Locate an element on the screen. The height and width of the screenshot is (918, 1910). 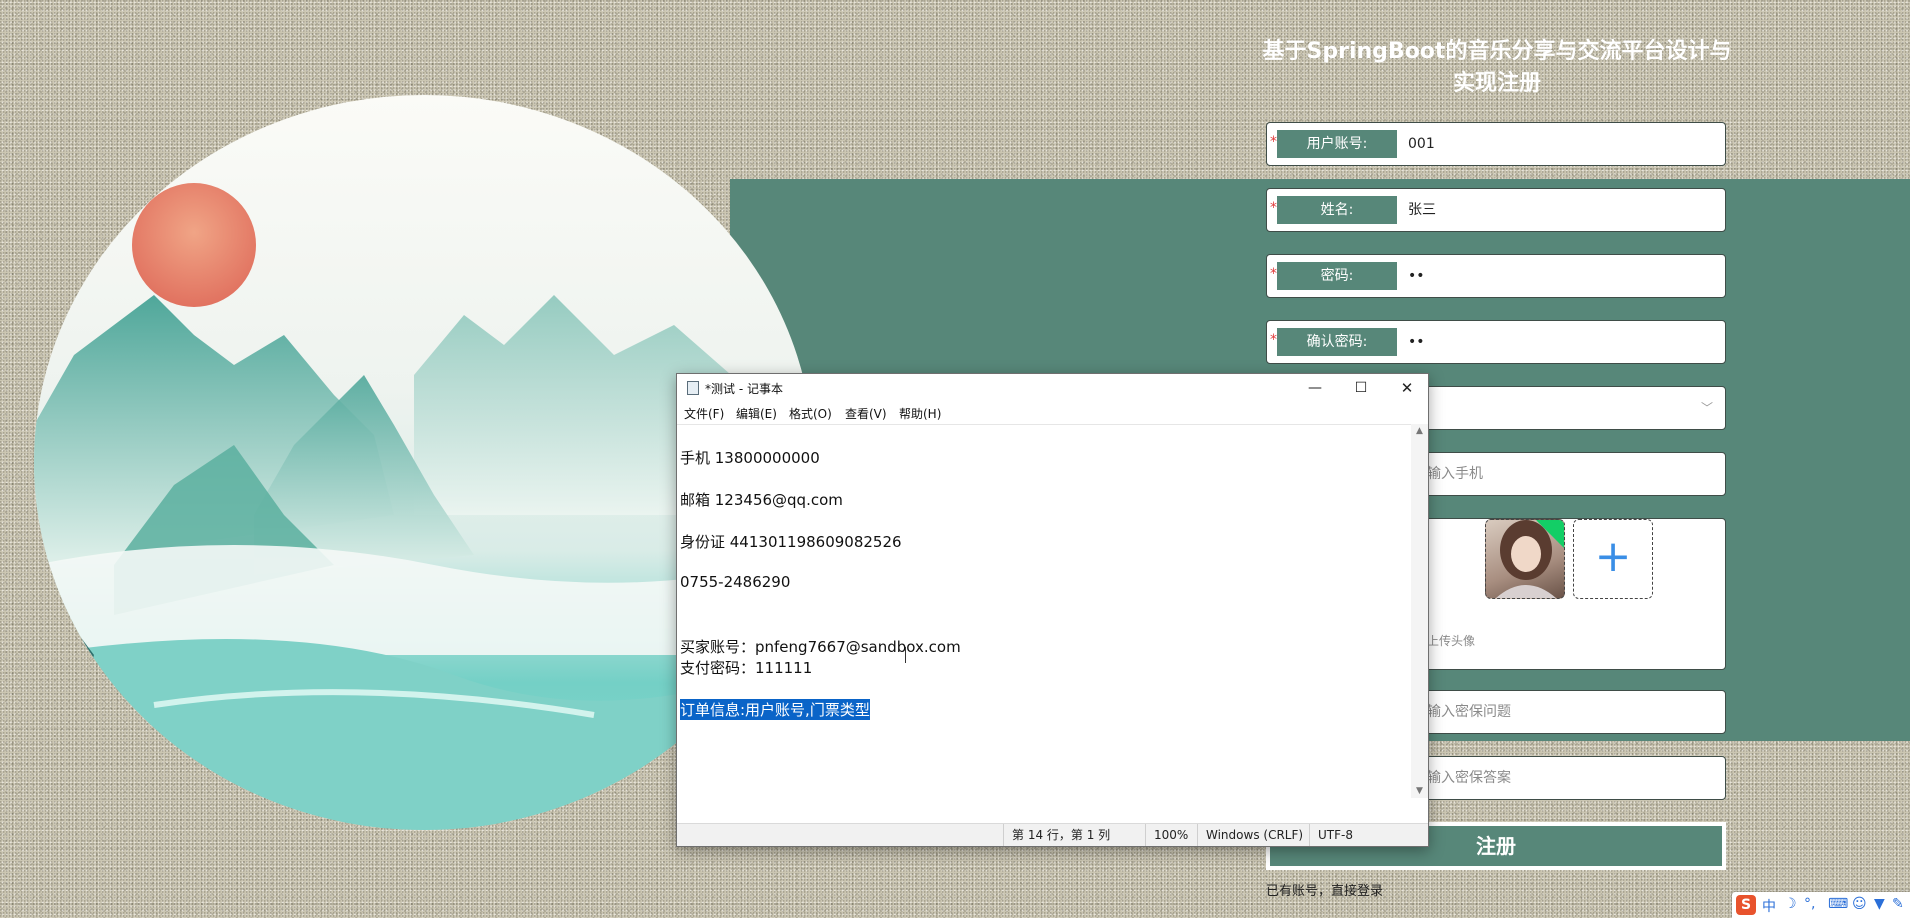
sun is located at coordinates (194, 245).